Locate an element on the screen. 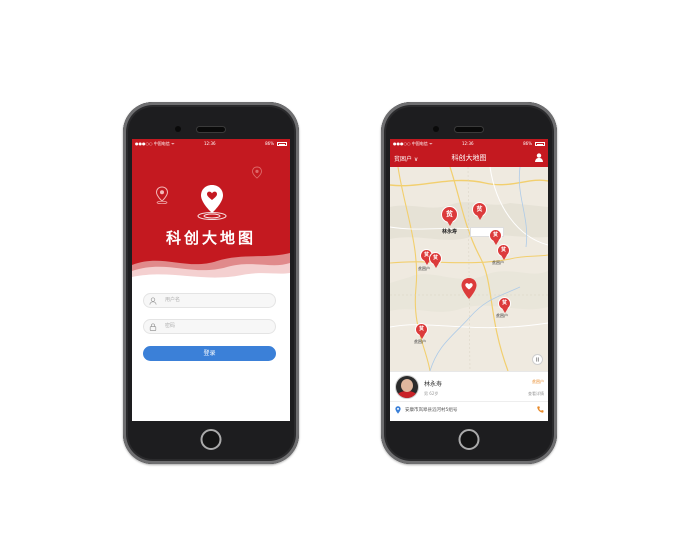  status-badge: 贫困户 is located at coordinates (538, 381).